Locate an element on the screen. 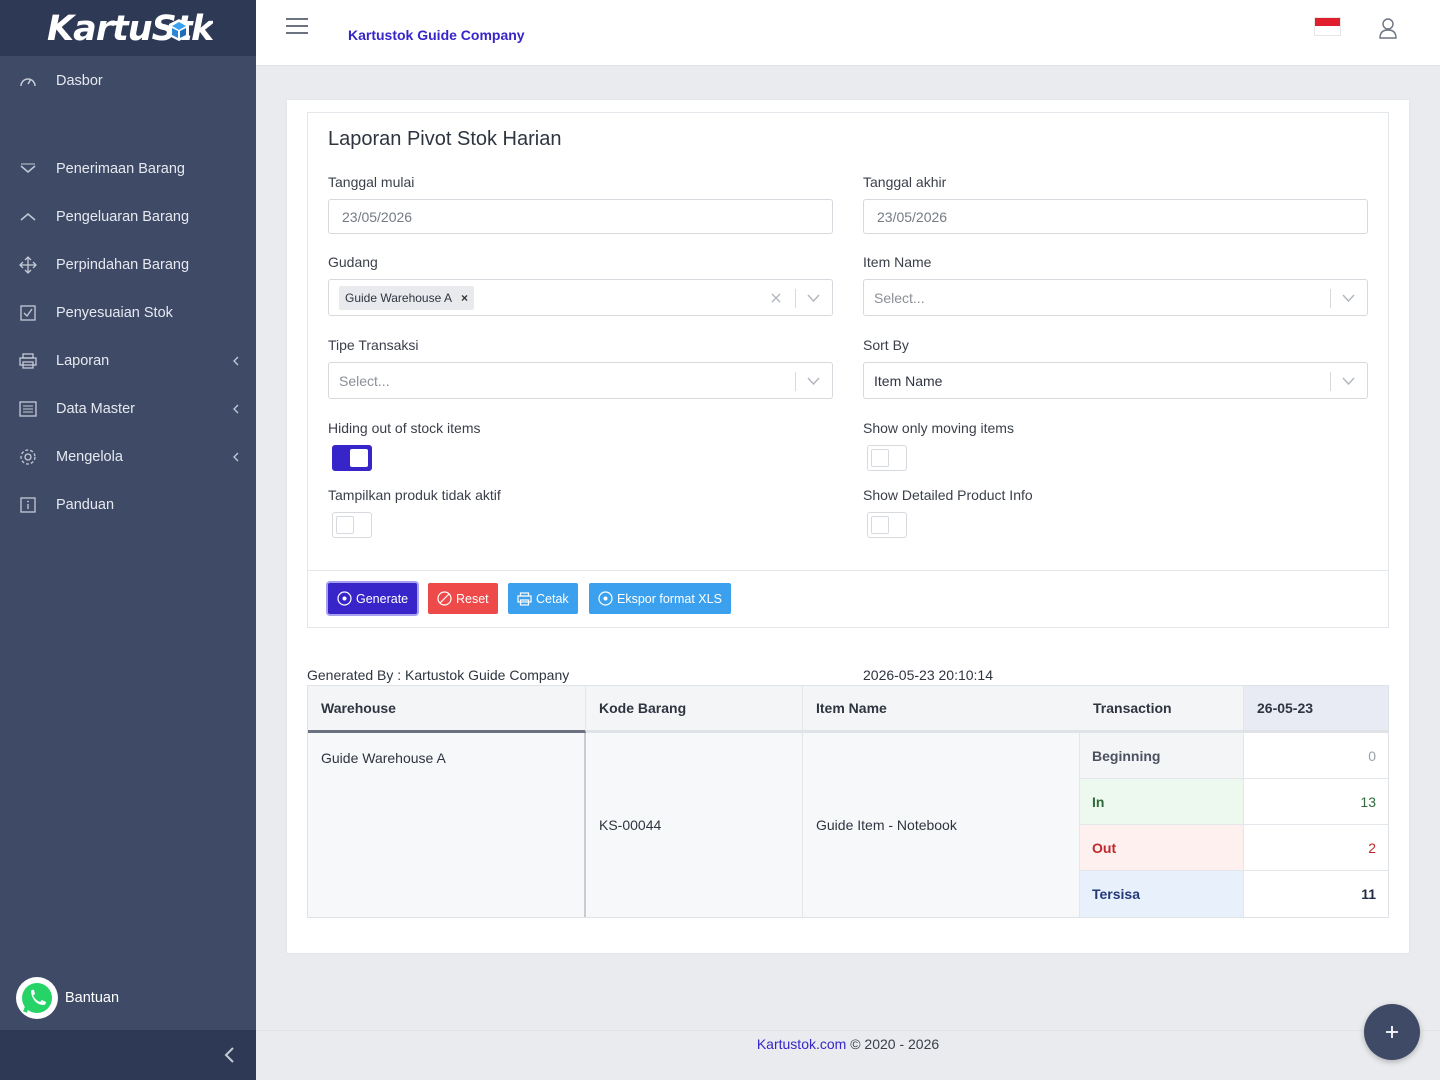 This screenshot has height=1080, width=1440. sidebar-item-perpindahan-barang: Perpindahan Barang is located at coordinates (128, 265).